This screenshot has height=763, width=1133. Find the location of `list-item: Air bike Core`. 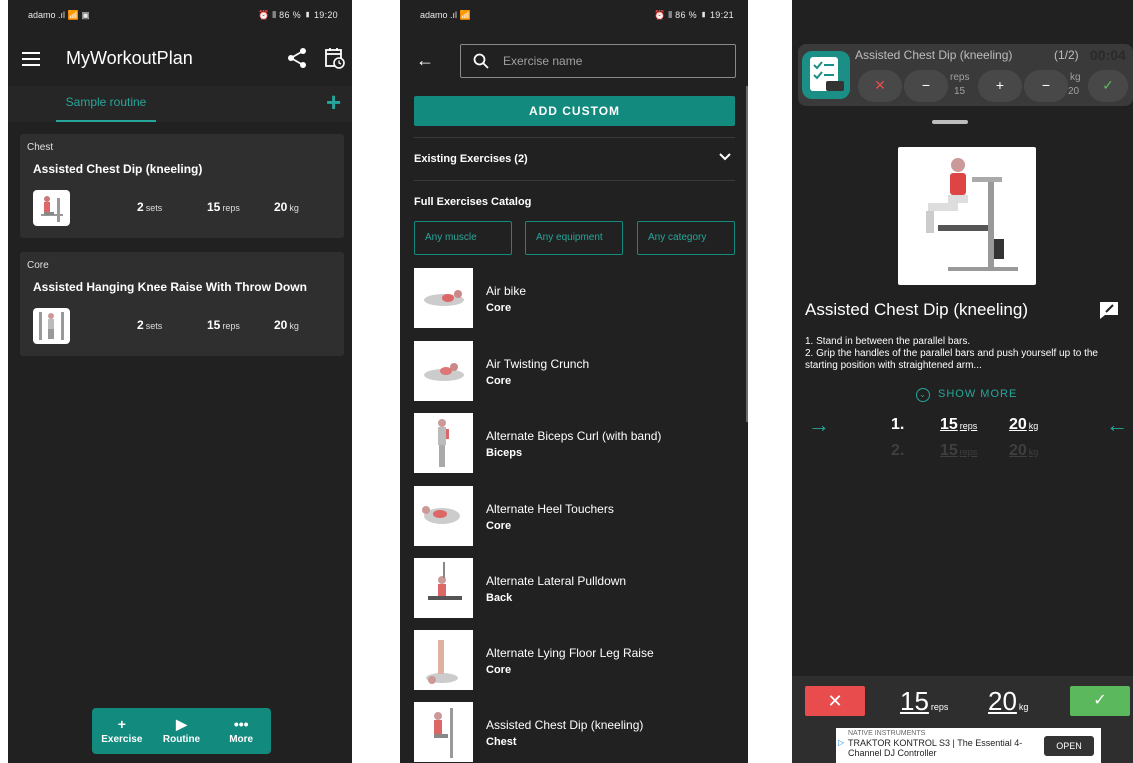

list-item: Air bike Core is located at coordinates (574, 298).